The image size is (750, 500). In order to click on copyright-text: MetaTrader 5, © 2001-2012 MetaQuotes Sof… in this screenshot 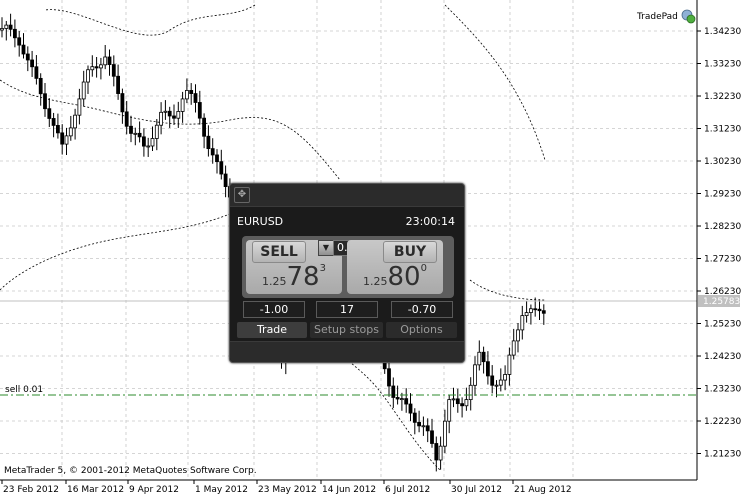, I will do `click(130, 471)`.